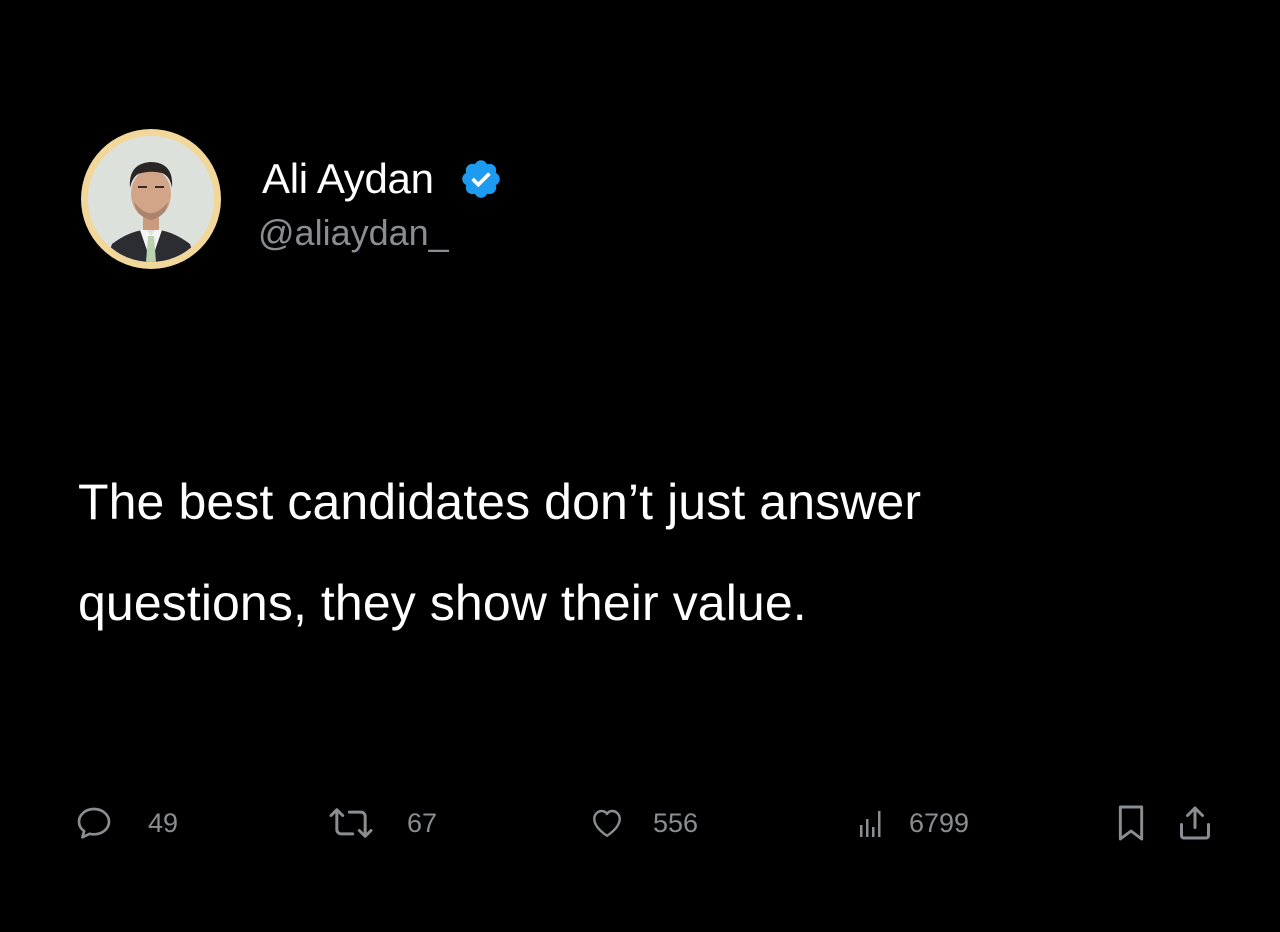 The width and height of the screenshot is (1280, 932). What do you see at coordinates (422, 823) in the screenshot?
I see `retweet-count: 67` at bounding box center [422, 823].